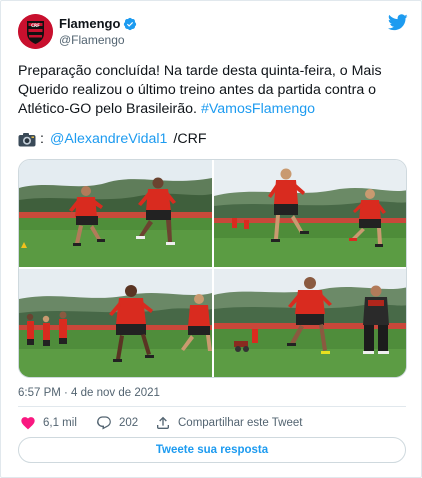 The image size is (422, 478). I want to click on credit-suffix: /CRF, so click(188, 139).